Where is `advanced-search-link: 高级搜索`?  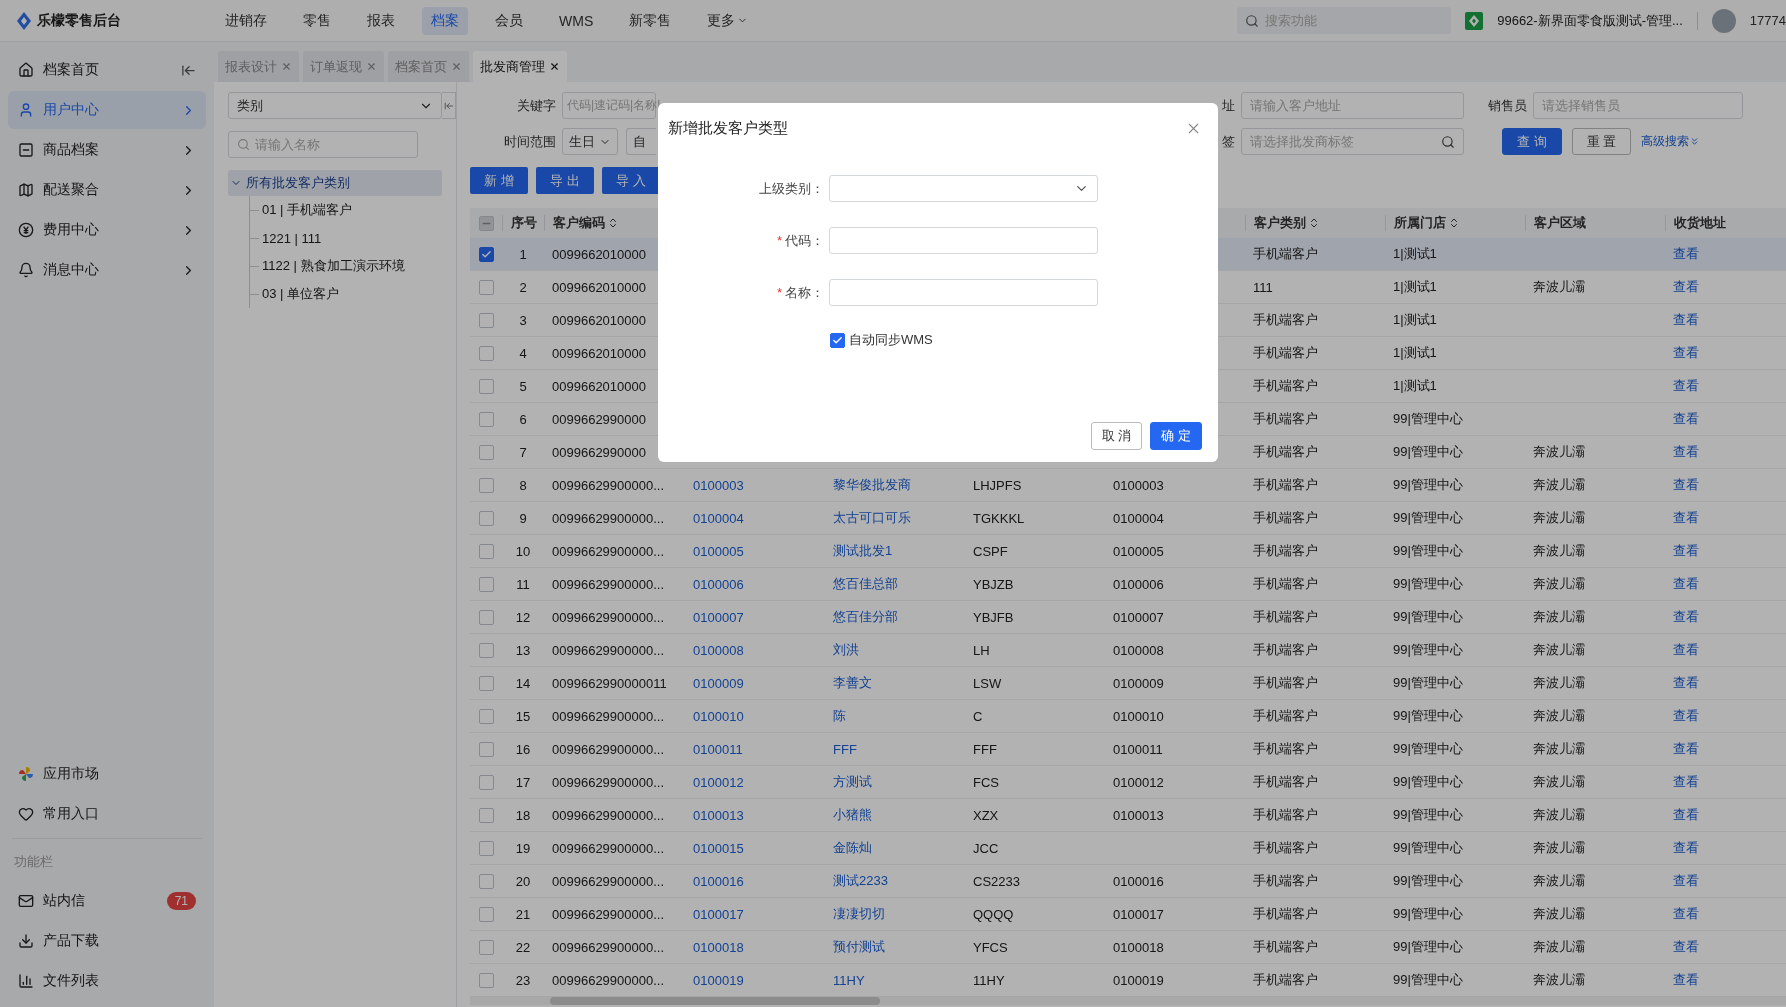 advanced-search-link: 高级搜索 is located at coordinates (1671, 141).